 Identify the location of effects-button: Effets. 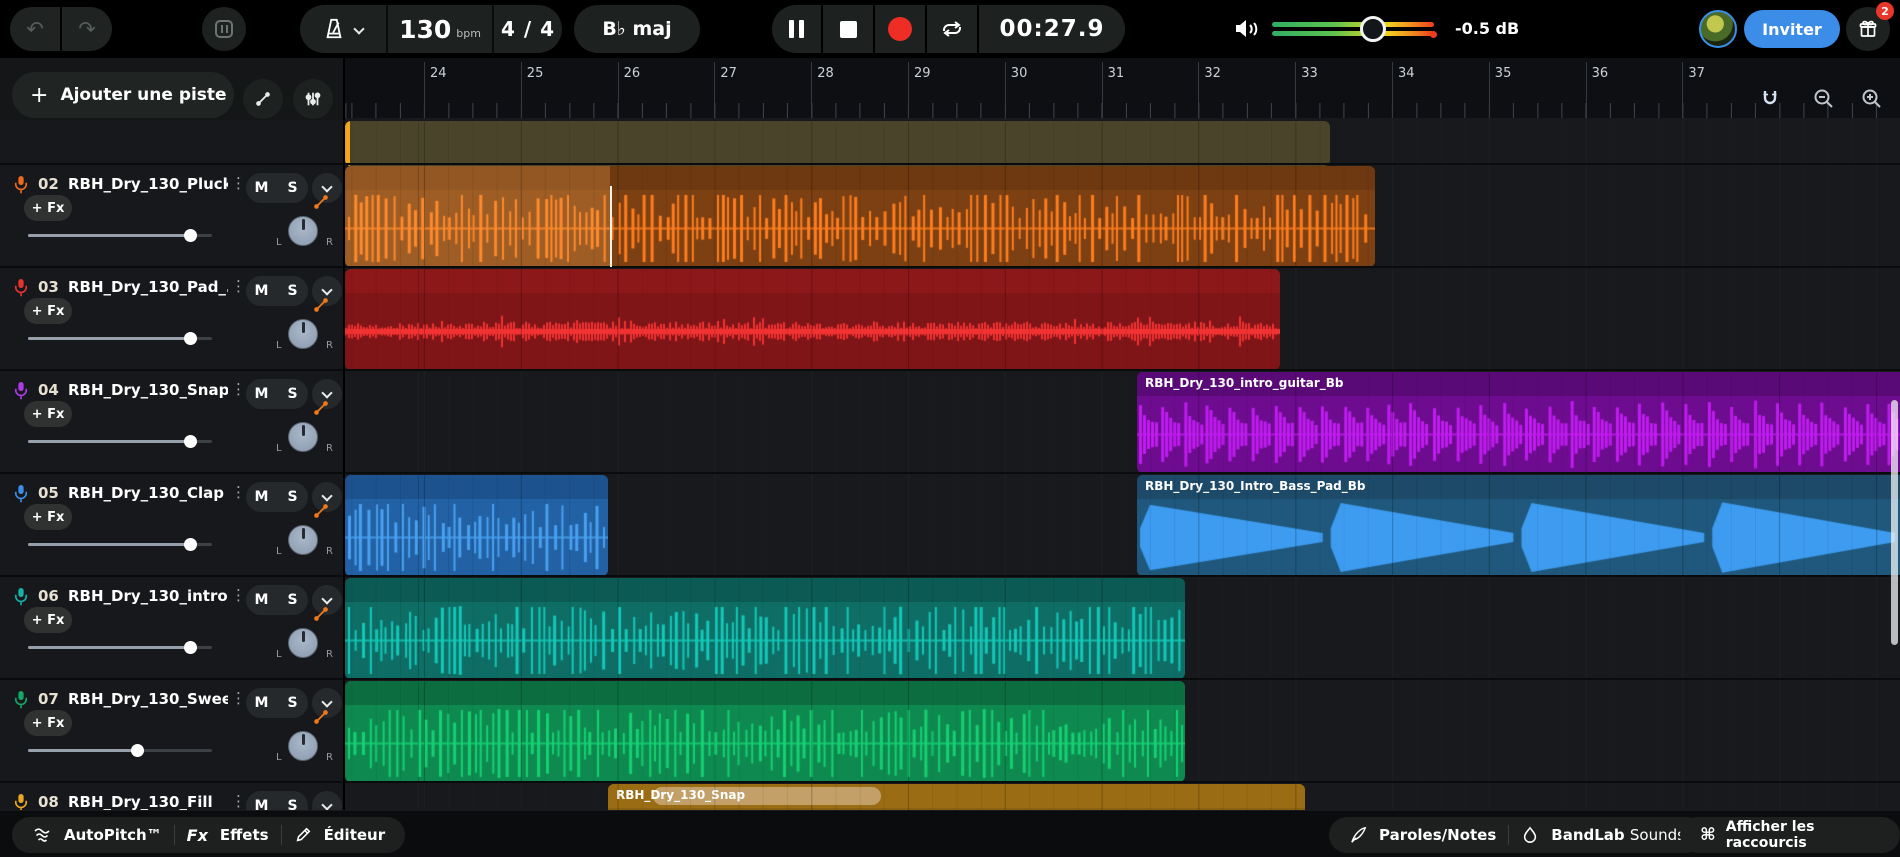
(244, 835).